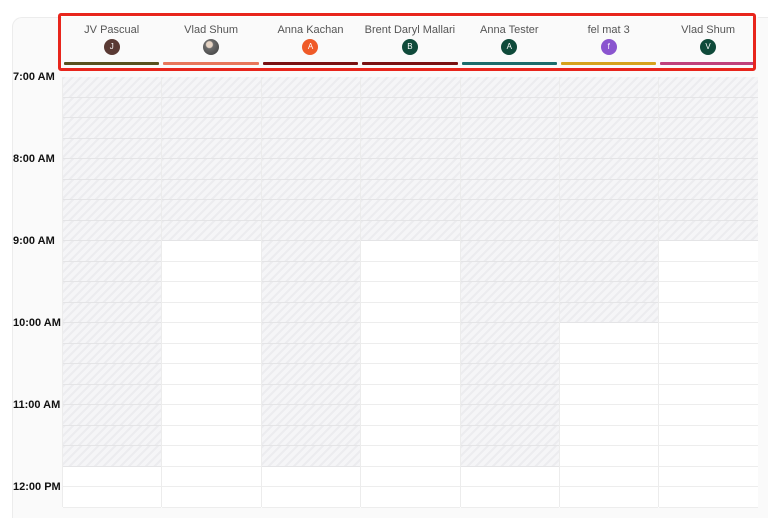 The height and width of the screenshot is (518, 768). What do you see at coordinates (111, 43) in the screenshot?
I see `resource-column-header: JV Pascual J` at bounding box center [111, 43].